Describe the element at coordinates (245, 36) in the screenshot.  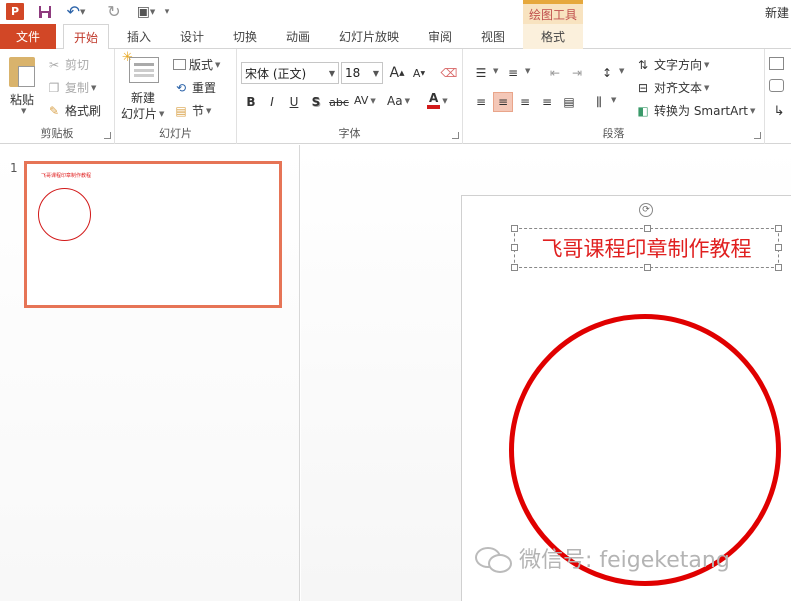
I see `tab-transitions: 切换` at that location.